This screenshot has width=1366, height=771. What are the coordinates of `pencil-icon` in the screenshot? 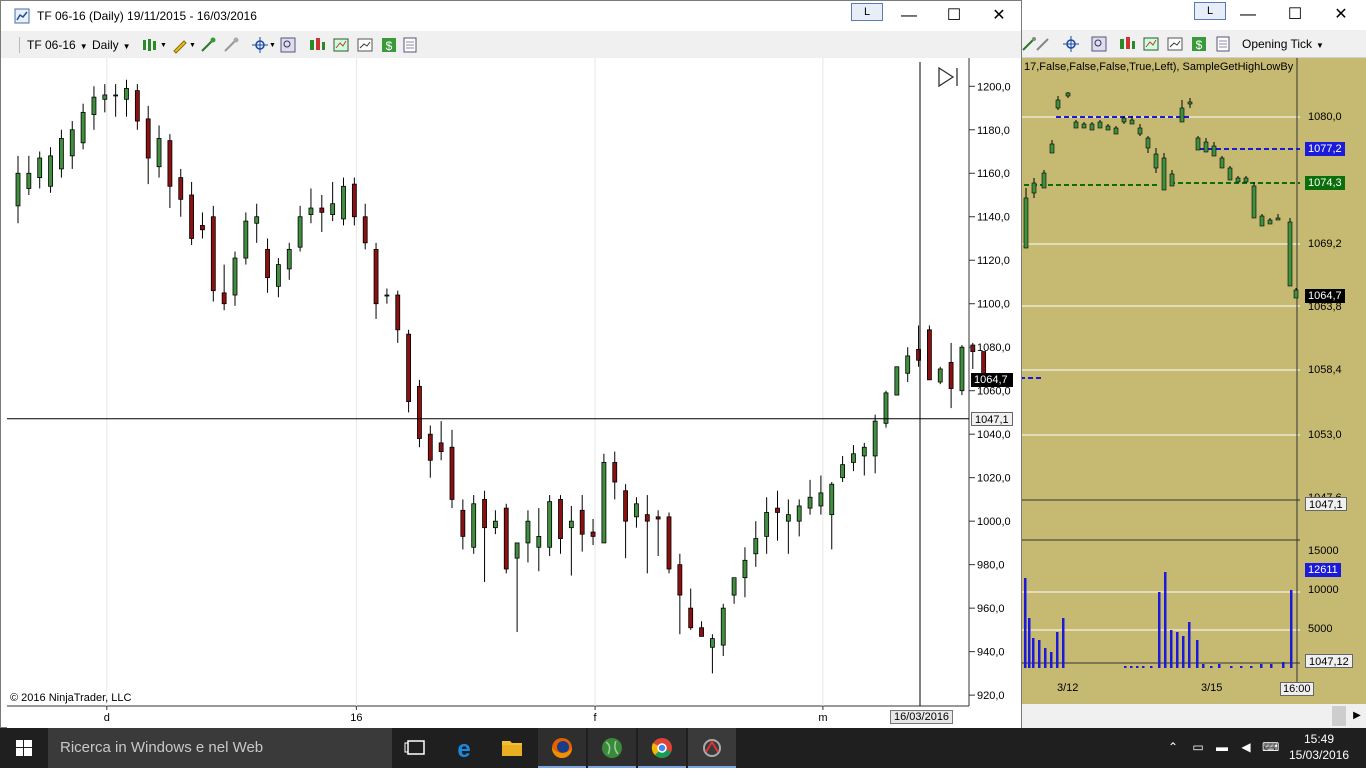 It's located at (180, 45).